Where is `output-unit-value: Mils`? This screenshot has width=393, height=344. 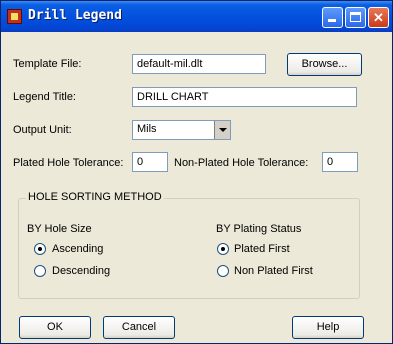 output-unit-value: Mils is located at coordinates (147, 129).